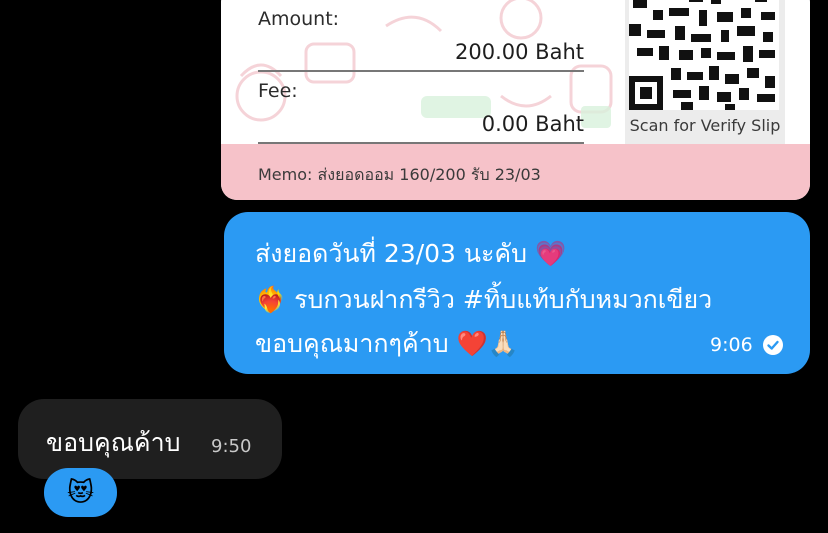 Image resolution: width=828 pixels, height=533 pixels. What do you see at coordinates (278, 91) in the screenshot?
I see `fee-label: Fee:` at bounding box center [278, 91].